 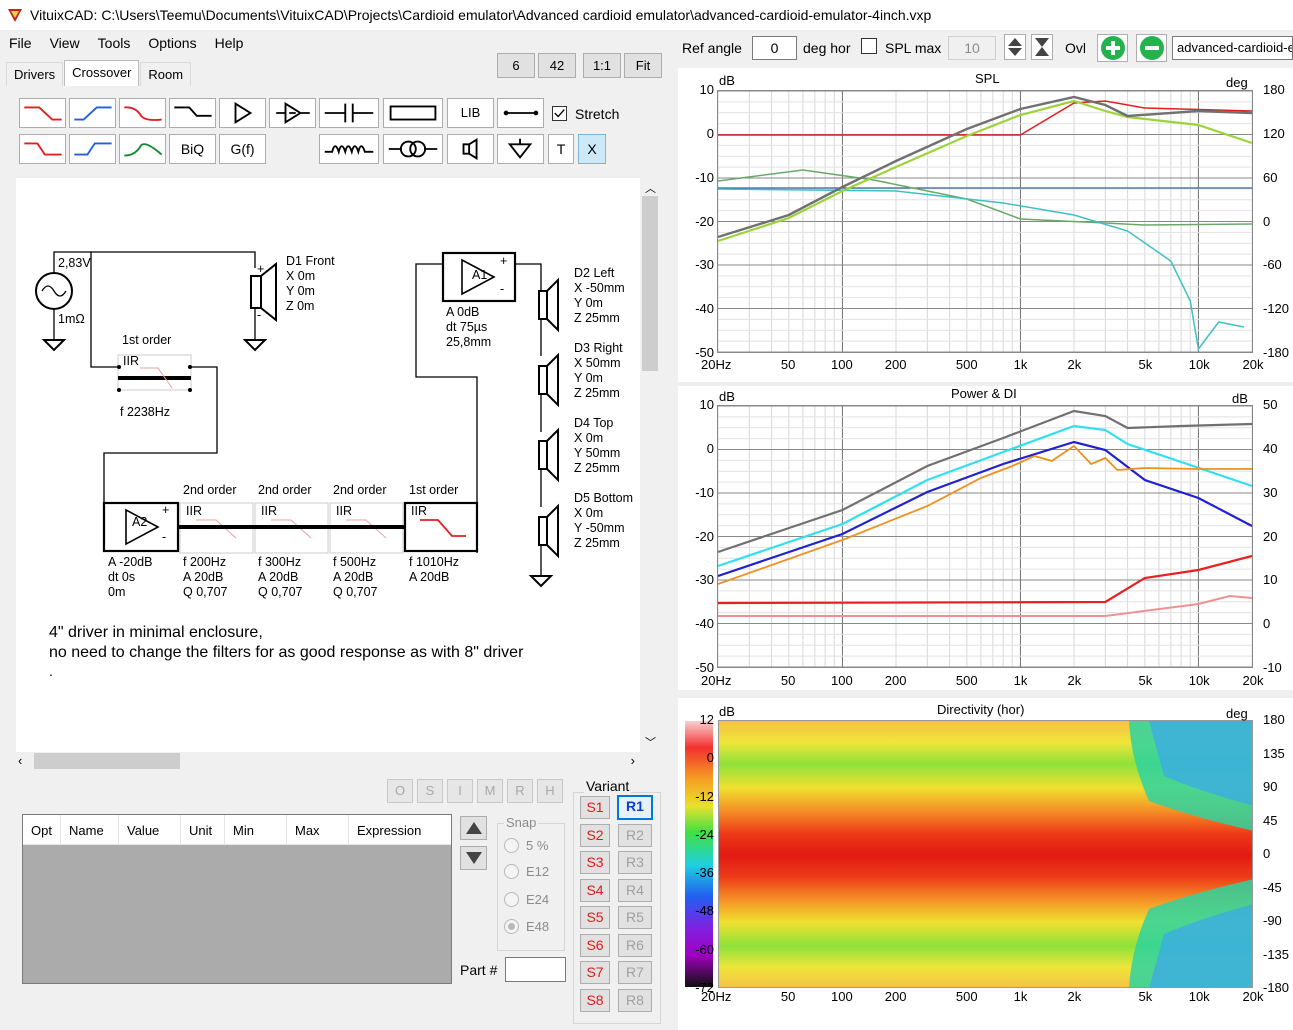 What do you see at coordinates (526, 899) in the screenshot?
I see `snap-e24-radio: E24` at bounding box center [526, 899].